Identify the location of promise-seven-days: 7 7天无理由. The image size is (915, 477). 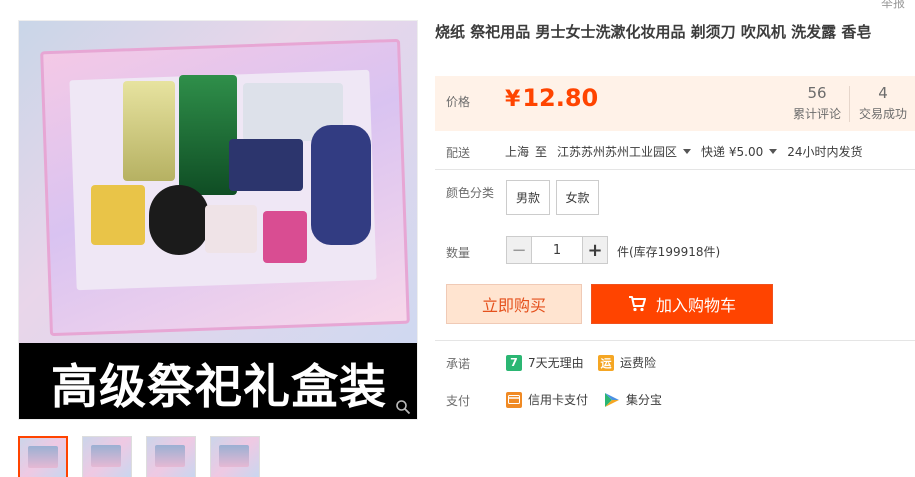
(545, 362).